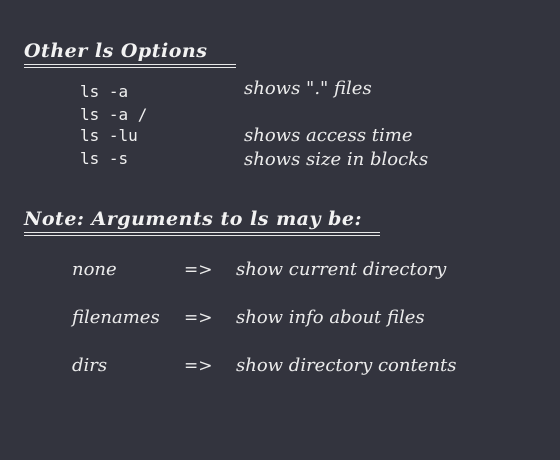  I want to click on arguments-heading: Note: Arguments to ls may be:, so click(202, 222).